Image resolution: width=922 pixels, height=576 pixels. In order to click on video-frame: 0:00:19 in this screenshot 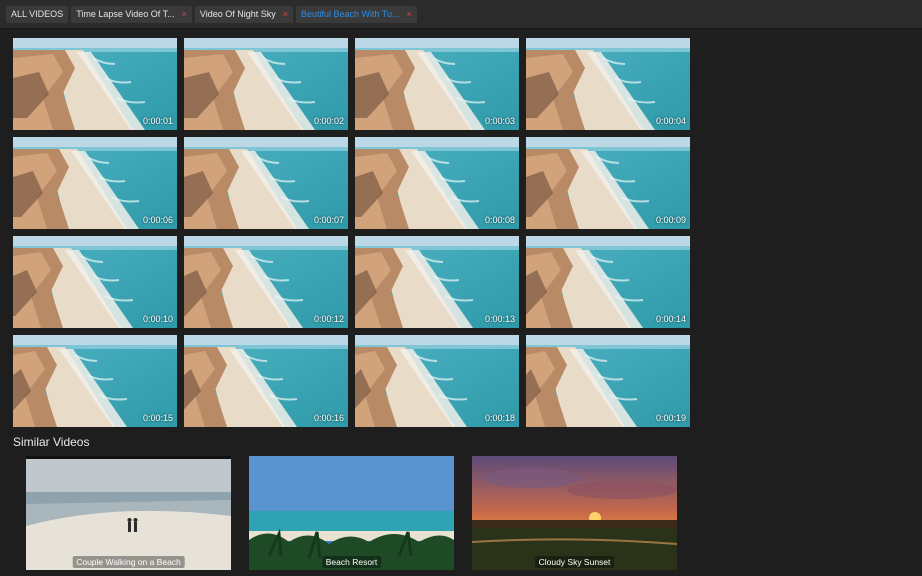, I will do `click(608, 381)`.